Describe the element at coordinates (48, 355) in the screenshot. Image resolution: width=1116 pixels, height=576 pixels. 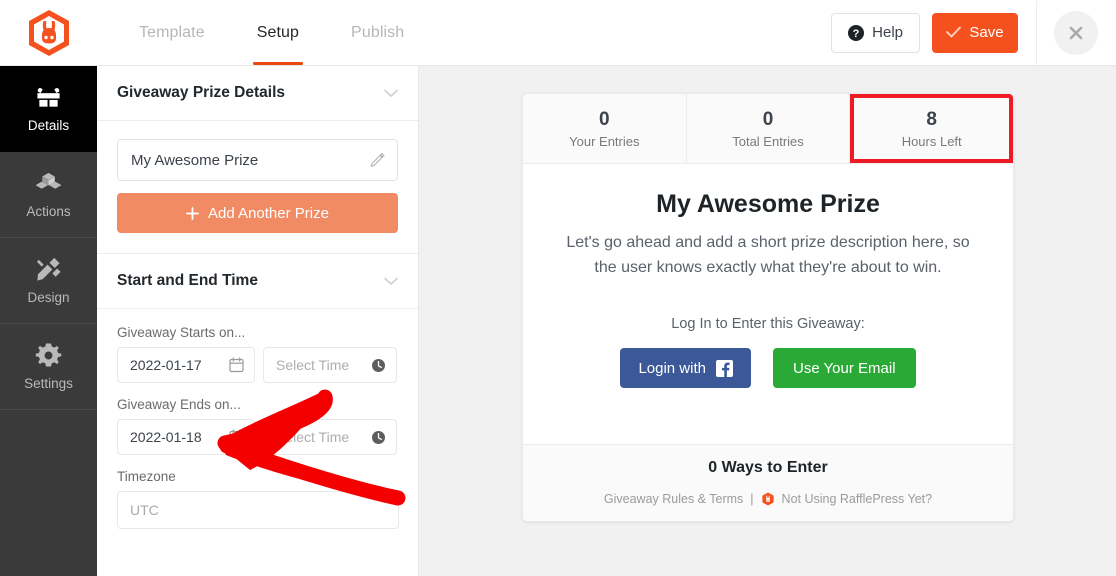
I see `gear-icon` at that location.